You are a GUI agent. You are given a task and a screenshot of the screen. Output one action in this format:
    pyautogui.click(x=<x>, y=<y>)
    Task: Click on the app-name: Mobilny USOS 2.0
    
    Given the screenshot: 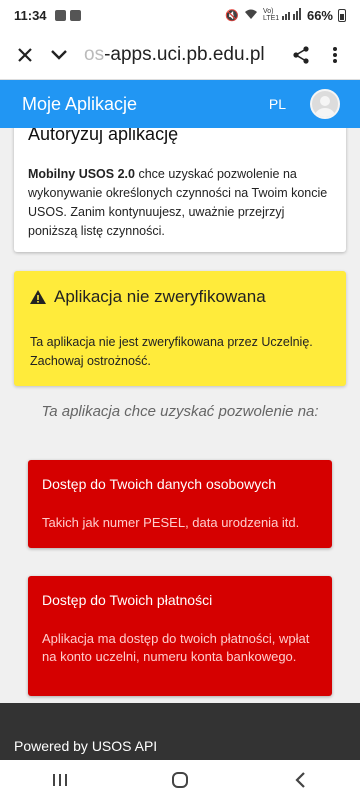 What is the action you would take?
    pyautogui.click(x=81, y=174)
    